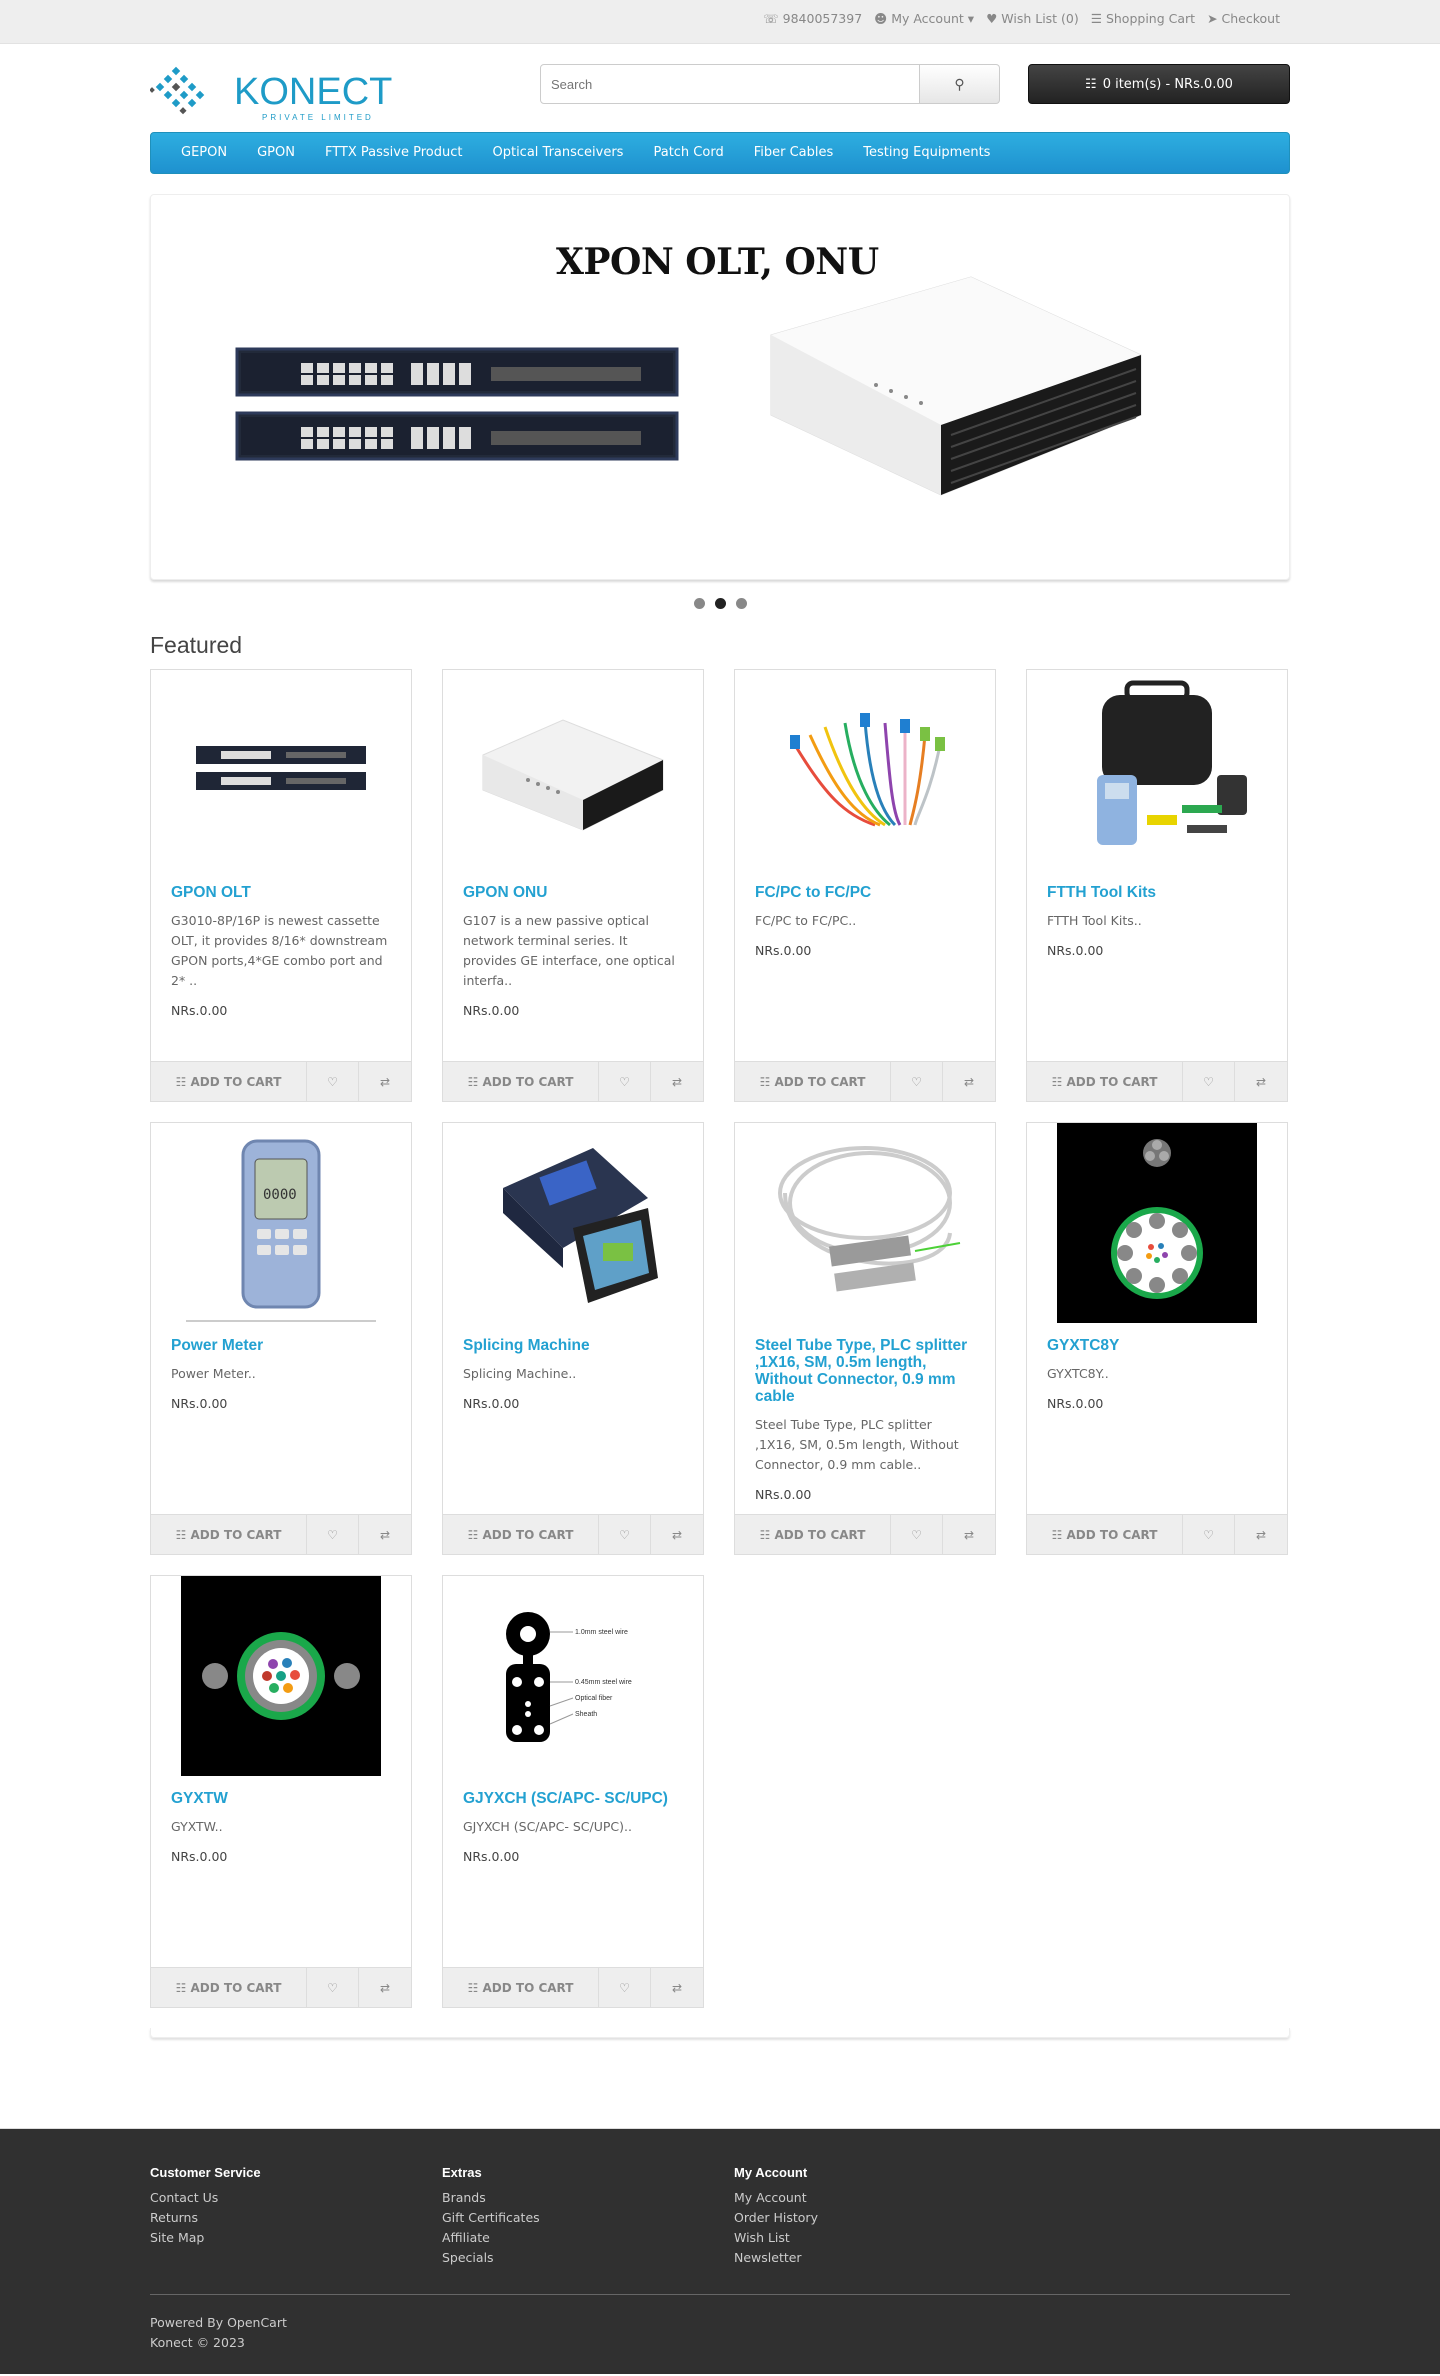 Image resolution: width=1440 pixels, height=2376 pixels. What do you see at coordinates (880, 2198) in the screenshot?
I see `footer-link-my-account: My Account` at bounding box center [880, 2198].